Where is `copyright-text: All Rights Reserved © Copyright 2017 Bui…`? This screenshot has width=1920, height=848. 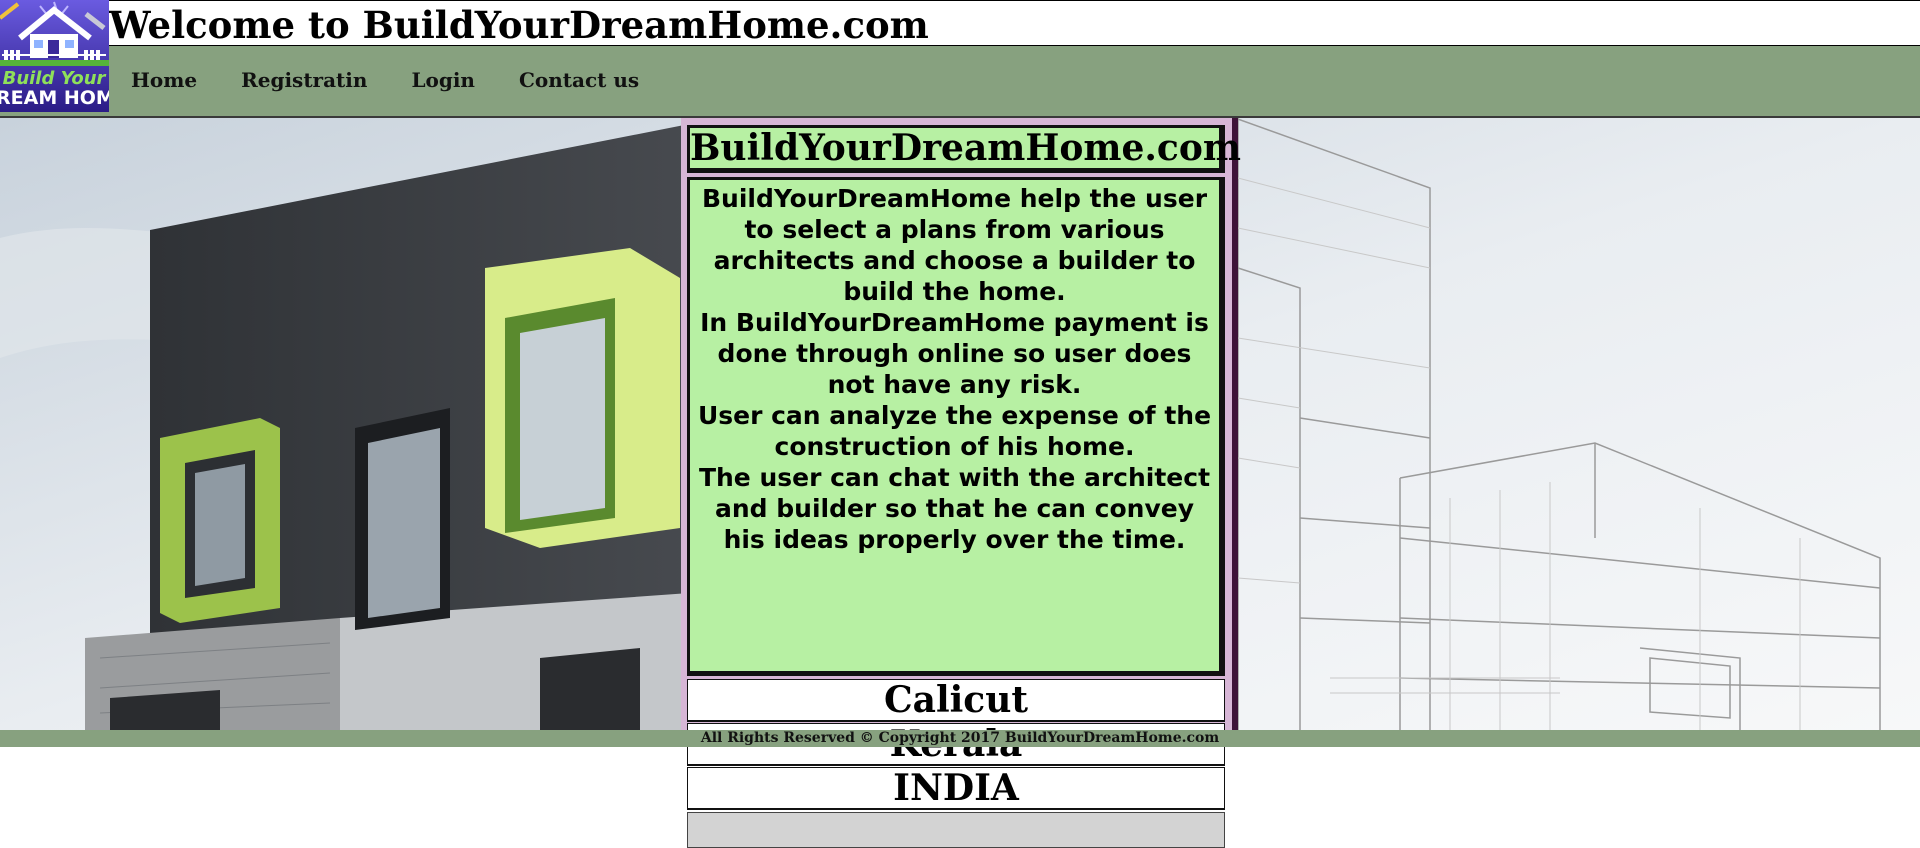 copyright-text: All Rights Reserved © Copyright 2017 Bui… is located at coordinates (960, 738).